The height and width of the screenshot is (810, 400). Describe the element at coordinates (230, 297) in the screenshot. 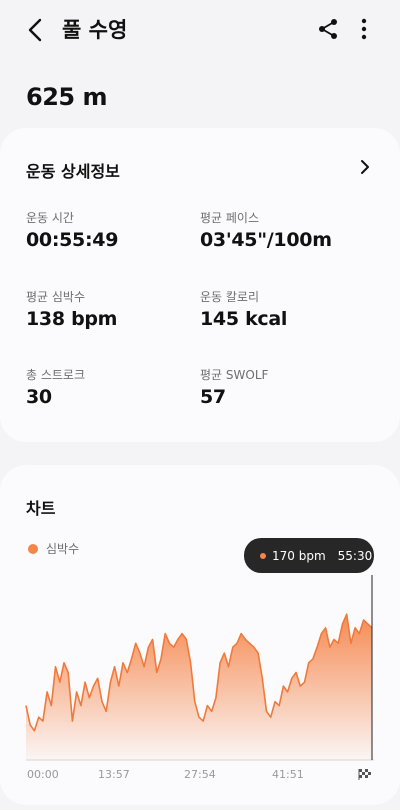

I see `calories-label: 운동 칼로리` at that location.